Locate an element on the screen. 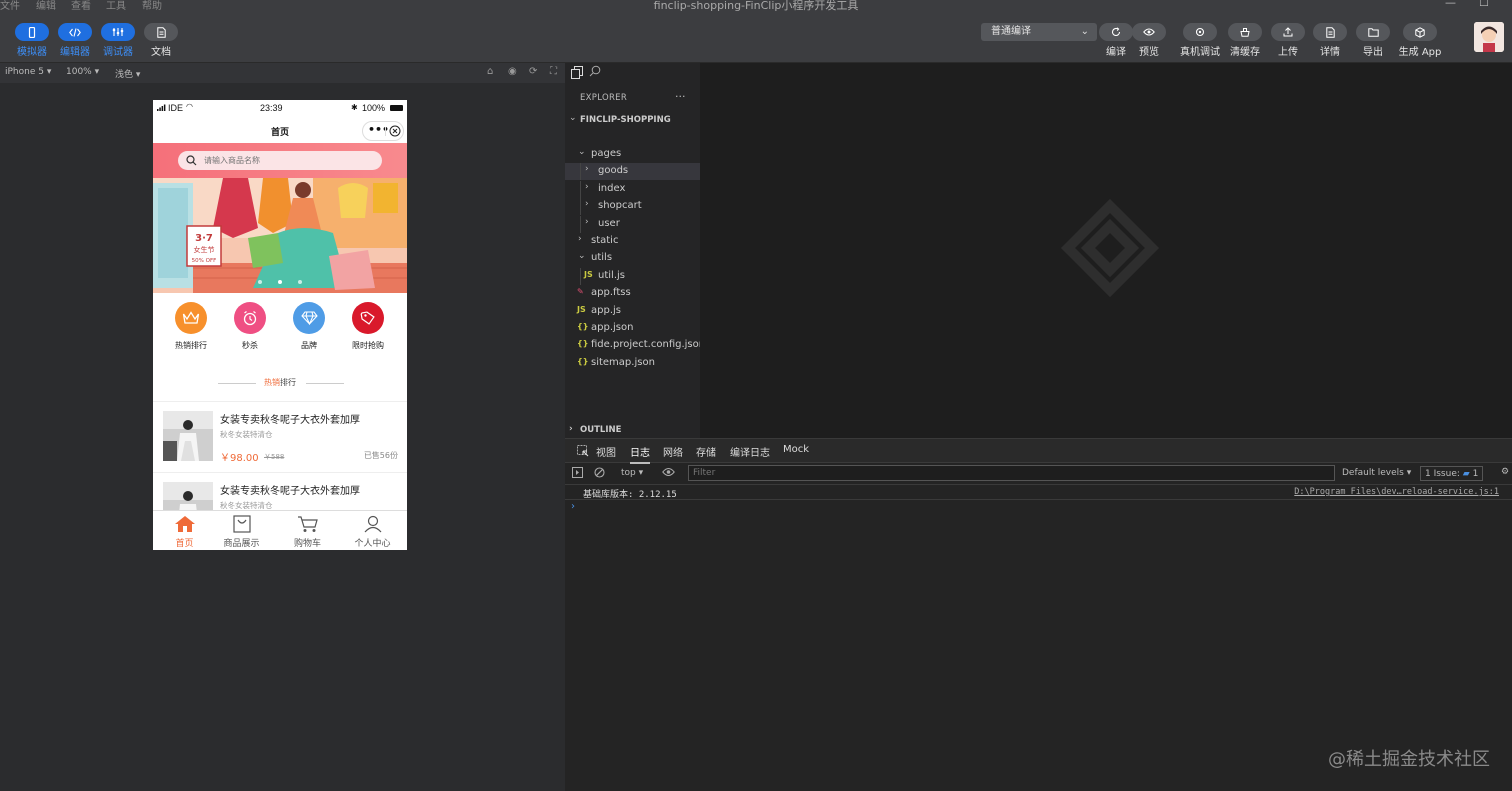  tree-item-util-js: JS util.js is located at coordinates (632, 276).